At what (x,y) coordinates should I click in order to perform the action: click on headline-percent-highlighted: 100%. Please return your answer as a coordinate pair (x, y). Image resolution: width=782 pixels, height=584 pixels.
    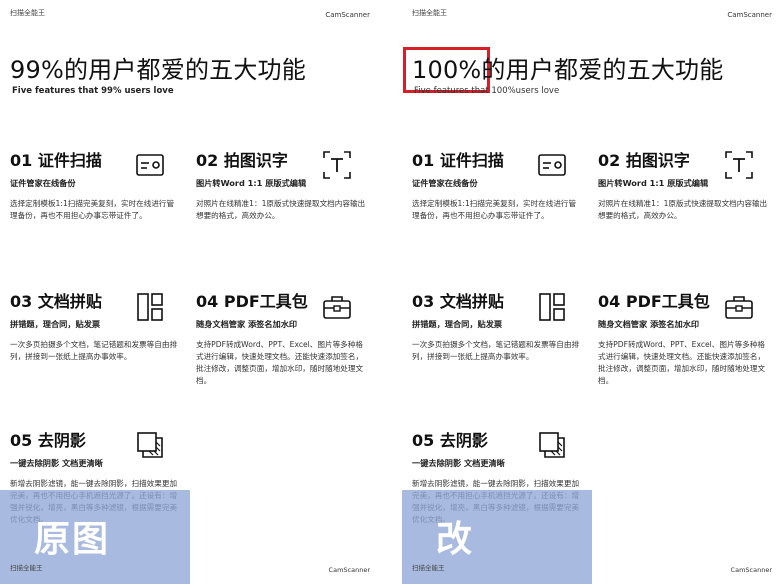
    Looking at the image, I should click on (446, 70).